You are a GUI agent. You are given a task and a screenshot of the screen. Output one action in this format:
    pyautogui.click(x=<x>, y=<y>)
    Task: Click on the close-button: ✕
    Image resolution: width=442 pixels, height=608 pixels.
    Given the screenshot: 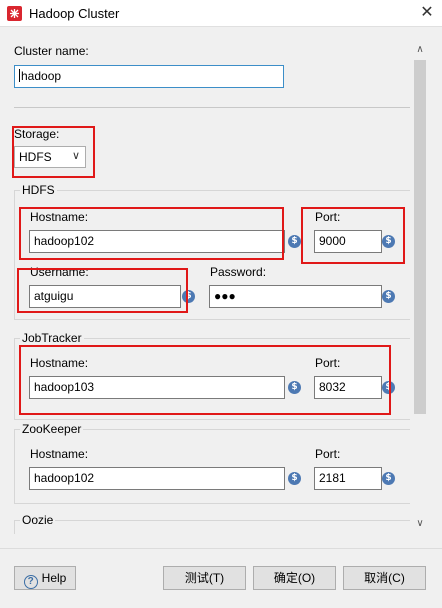 What is the action you would take?
    pyautogui.click(x=427, y=13)
    